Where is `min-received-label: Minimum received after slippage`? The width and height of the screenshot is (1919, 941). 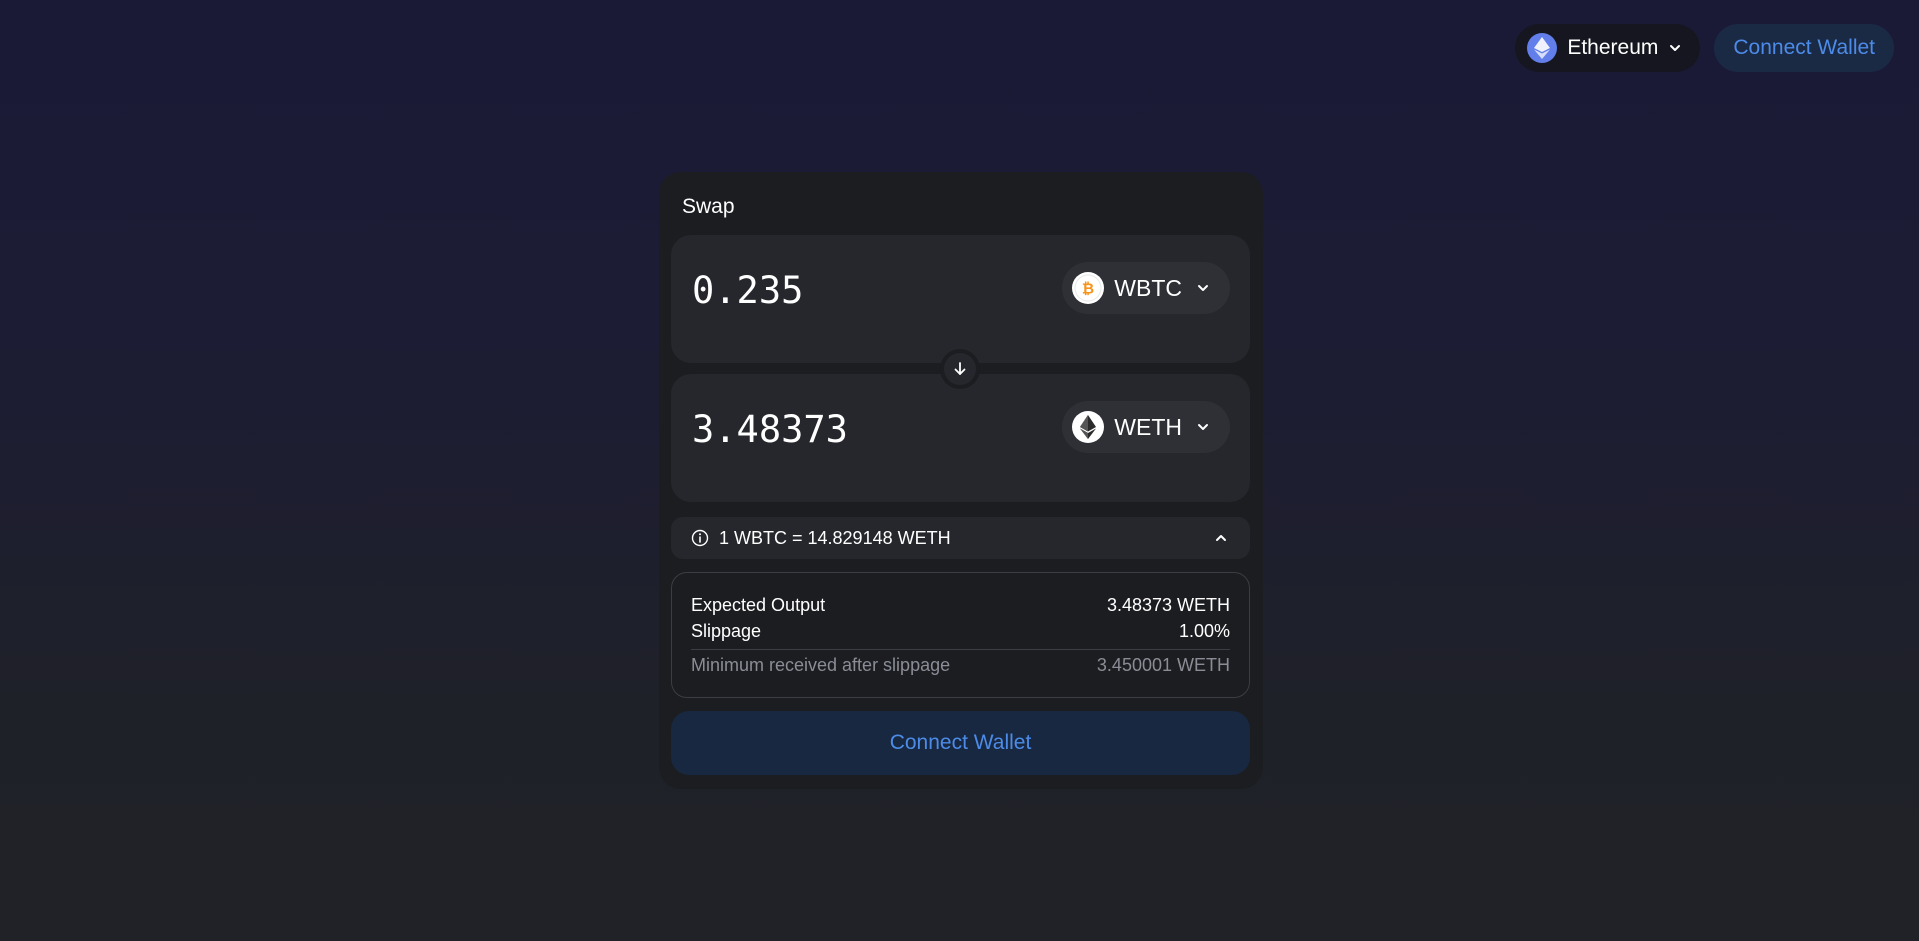
min-received-label: Minimum received after slippage is located at coordinates (821, 665).